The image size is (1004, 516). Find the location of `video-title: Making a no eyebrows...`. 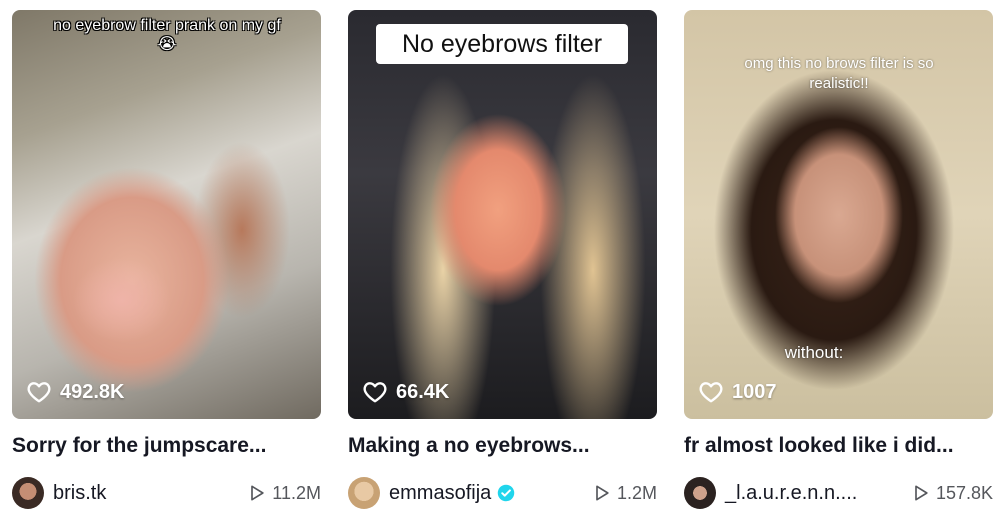

video-title: Making a no eyebrows... is located at coordinates (502, 446).